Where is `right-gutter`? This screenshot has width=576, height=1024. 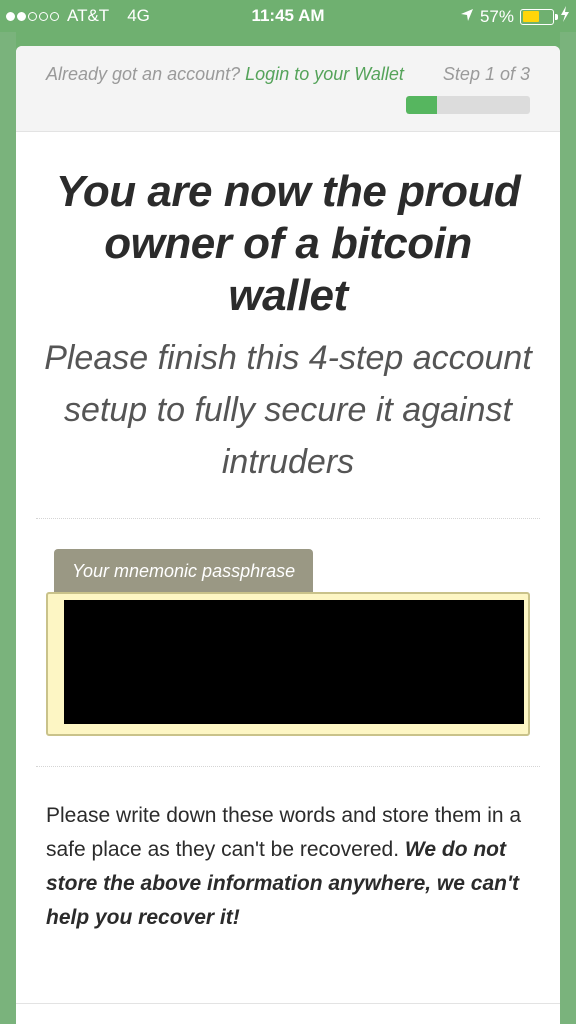 right-gutter is located at coordinates (568, 528).